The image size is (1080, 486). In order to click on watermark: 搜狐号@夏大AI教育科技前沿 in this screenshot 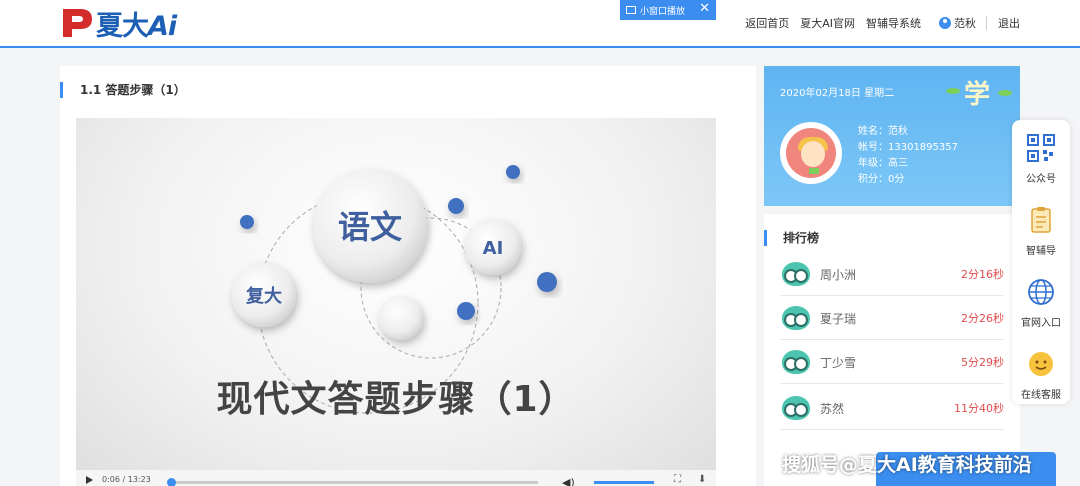, I will do `click(907, 465)`.